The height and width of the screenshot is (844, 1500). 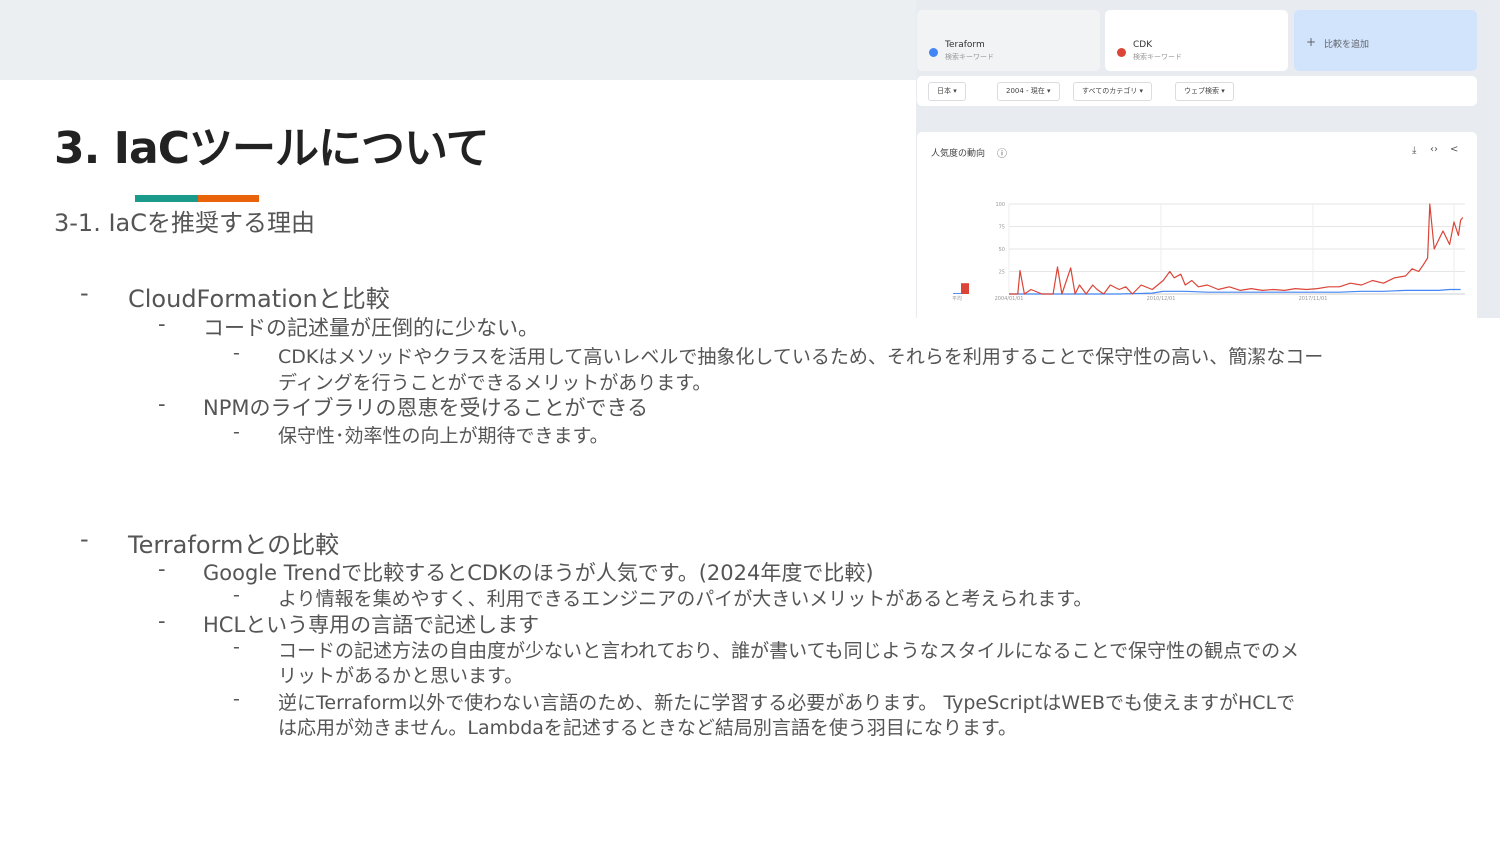 I want to click on filter-region: 日本 ▾, so click(x=947, y=91).